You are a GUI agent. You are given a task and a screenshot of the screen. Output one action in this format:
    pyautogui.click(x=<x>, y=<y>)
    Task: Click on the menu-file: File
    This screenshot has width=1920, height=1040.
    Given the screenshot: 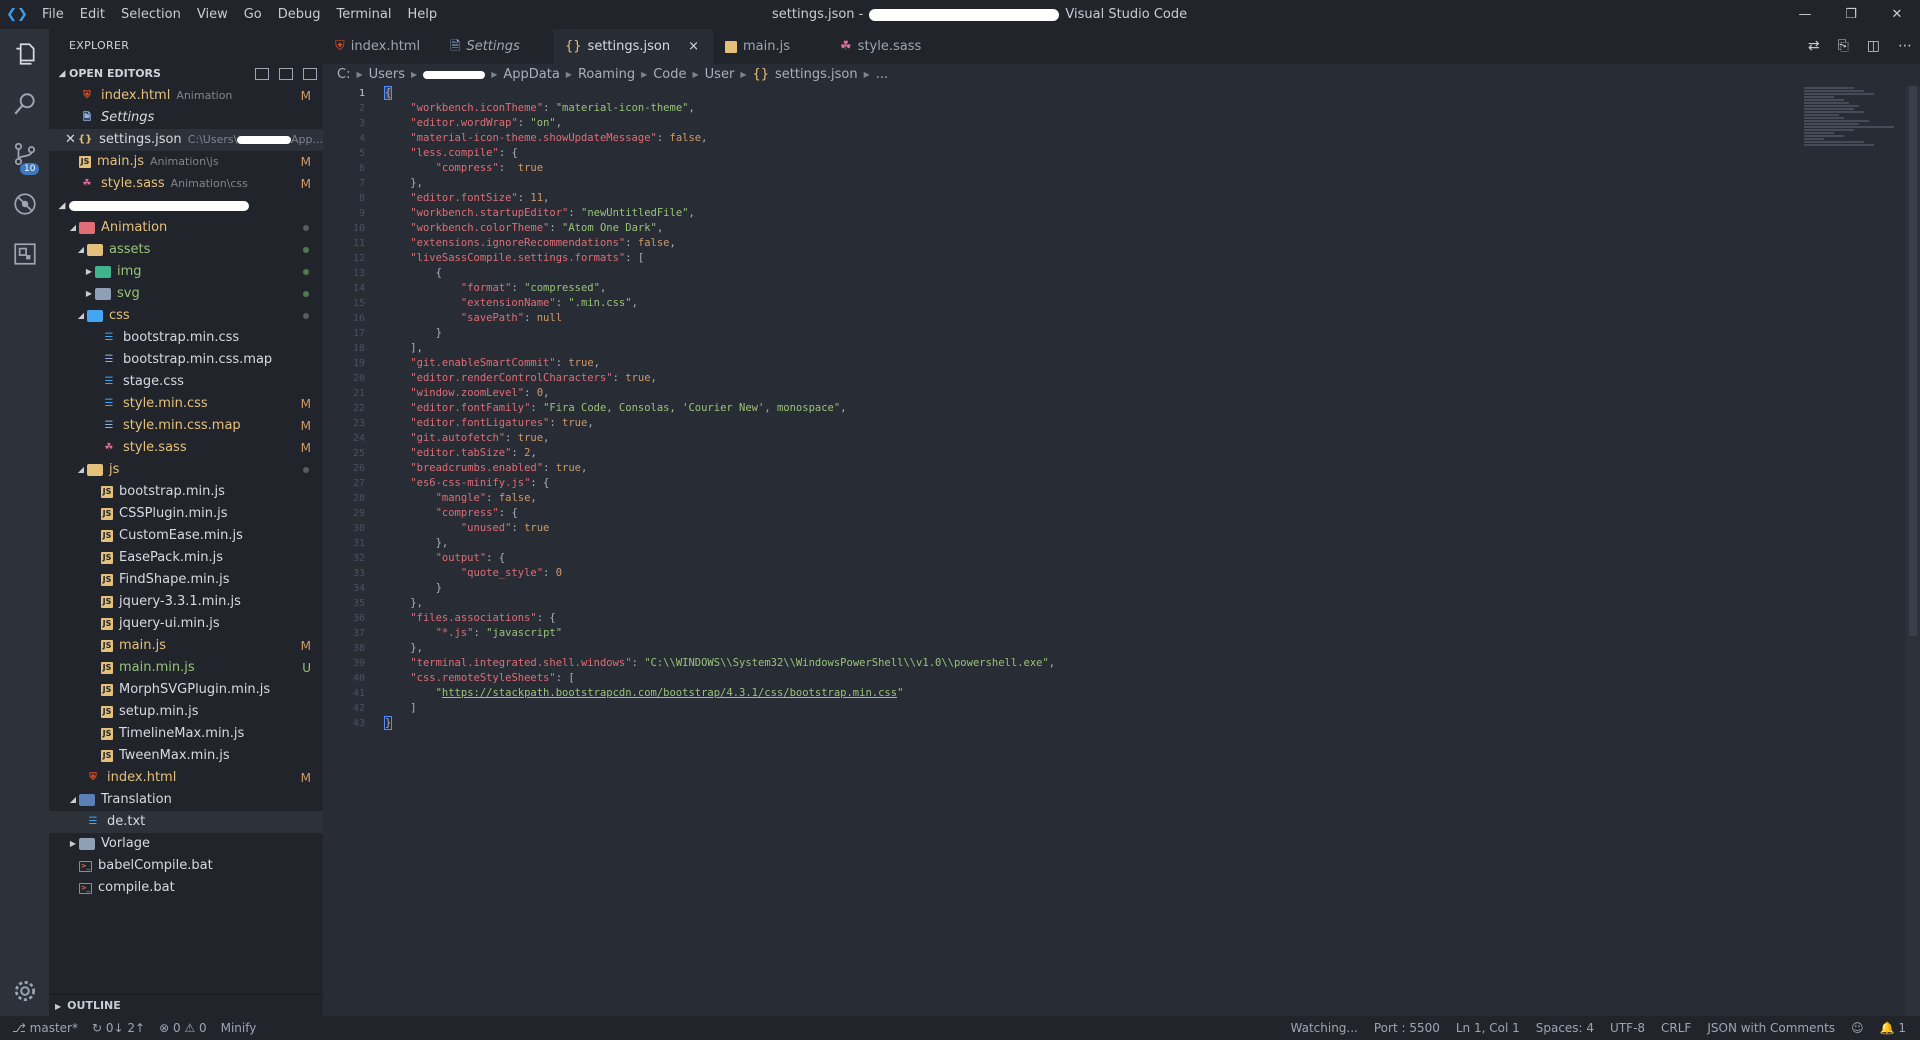 What is the action you would take?
    pyautogui.click(x=53, y=14)
    